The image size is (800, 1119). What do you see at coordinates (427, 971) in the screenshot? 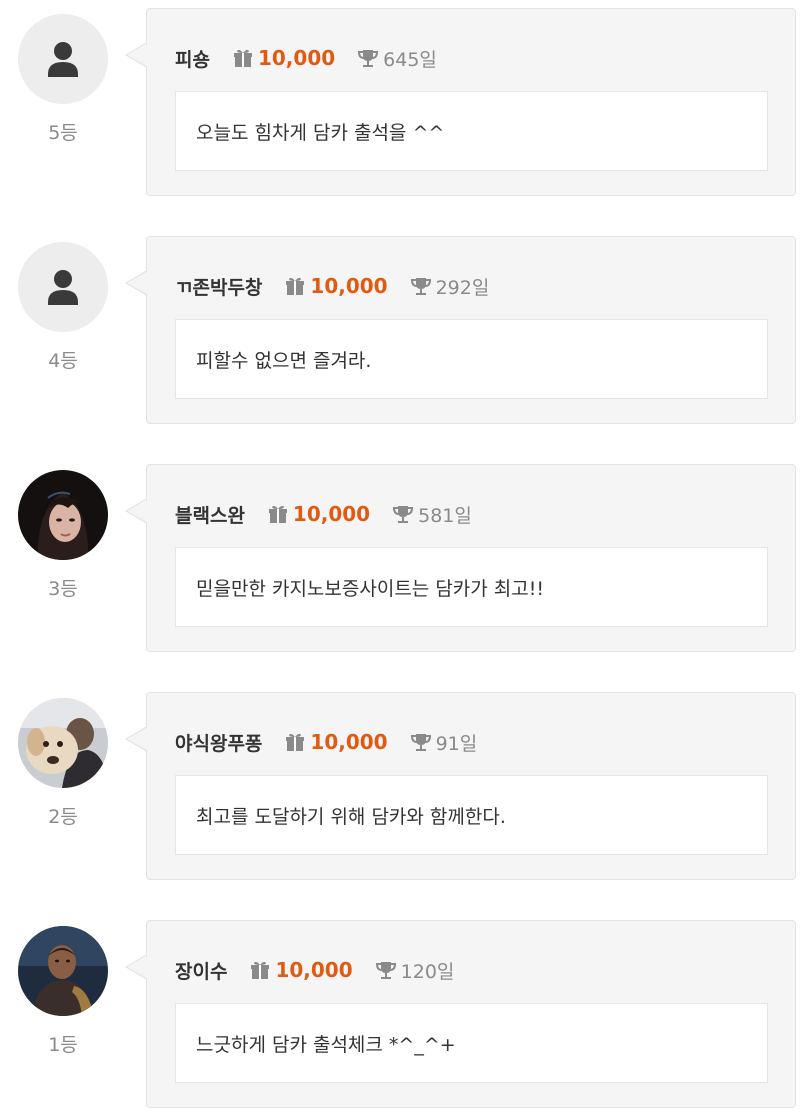
I see `attendance-days: 120일` at bounding box center [427, 971].